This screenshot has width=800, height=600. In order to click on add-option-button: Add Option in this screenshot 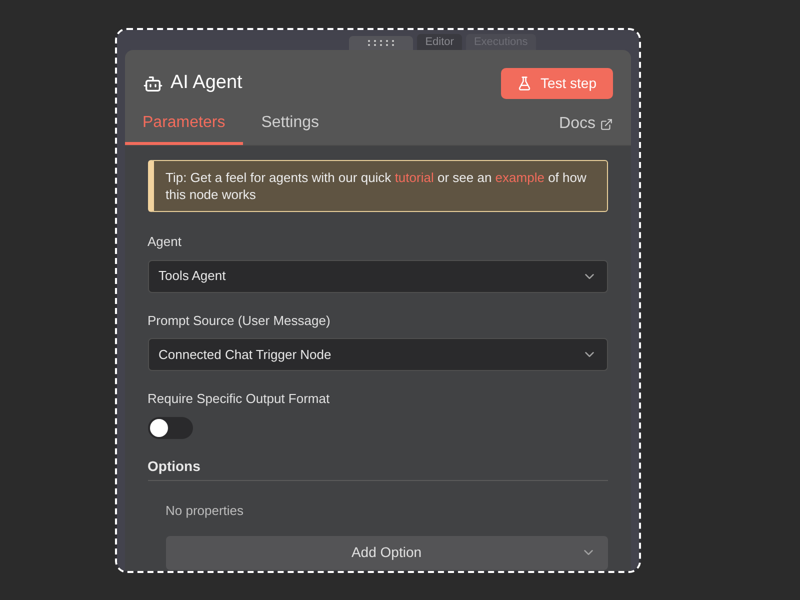, I will do `click(387, 553)`.